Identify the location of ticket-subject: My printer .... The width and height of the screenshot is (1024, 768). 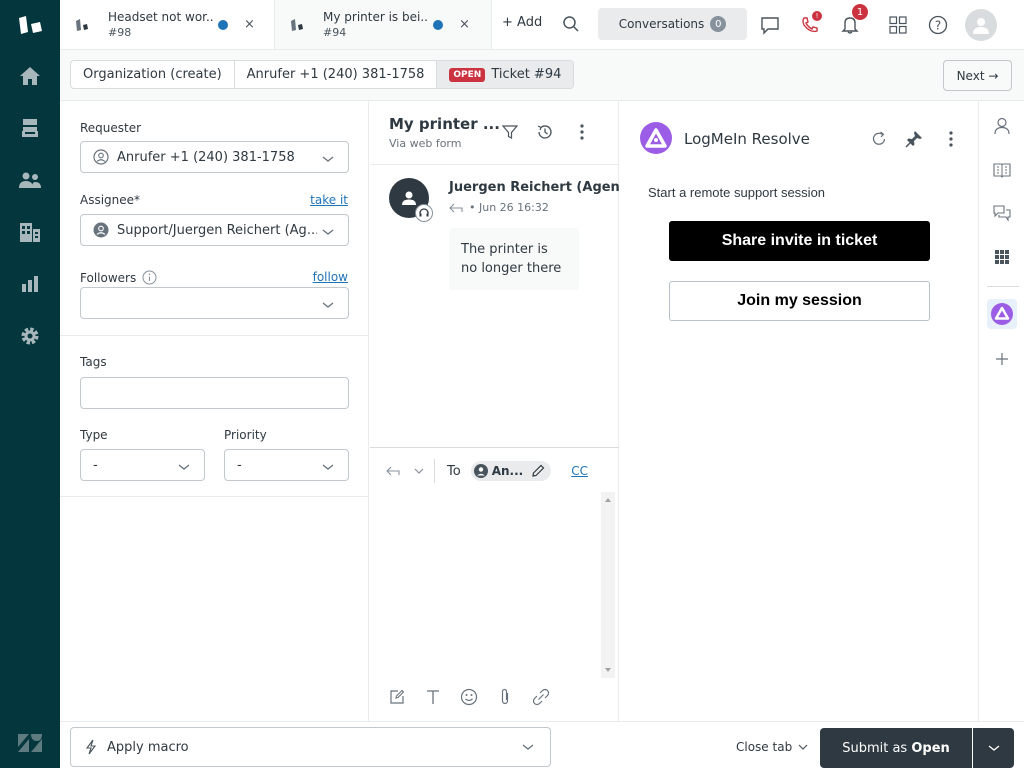
(444, 124).